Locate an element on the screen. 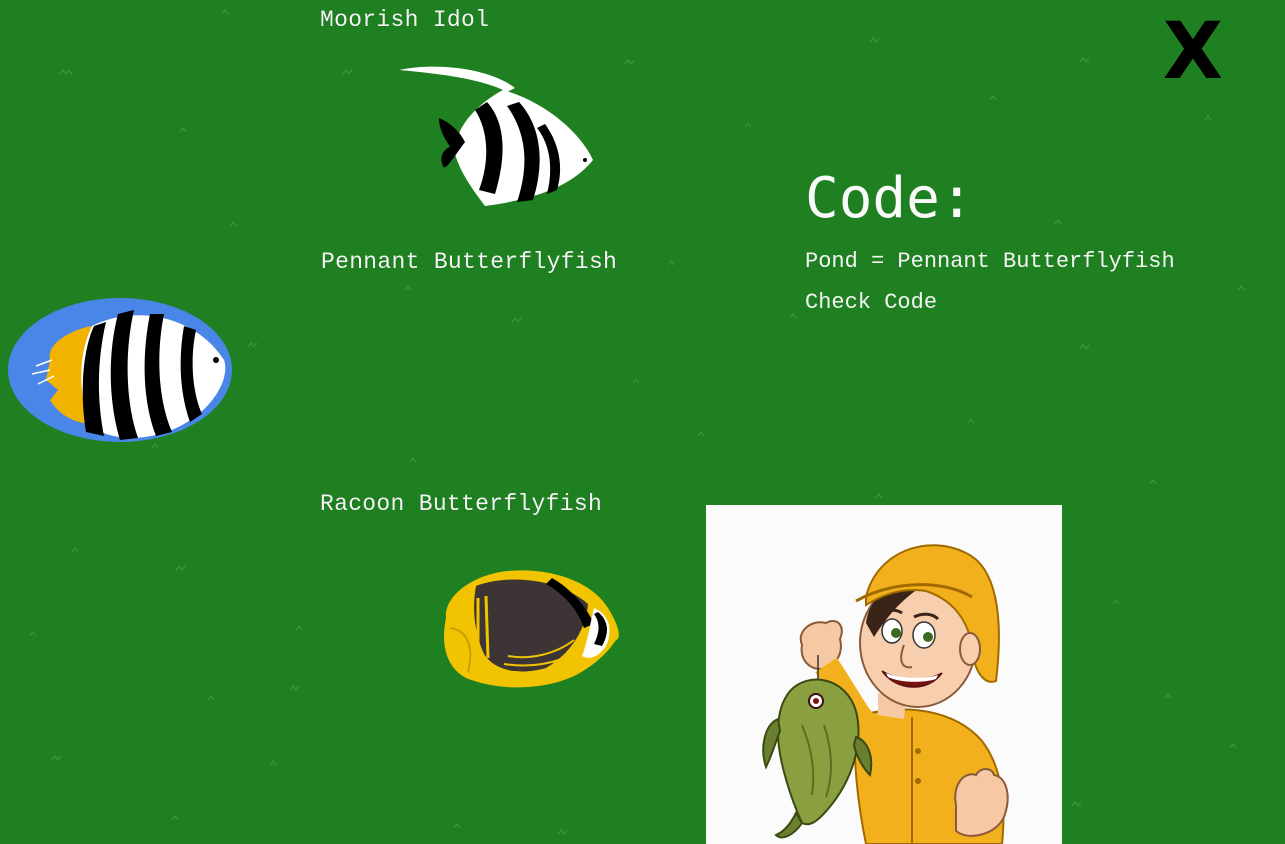  fisherman-card is located at coordinates (884, 674).